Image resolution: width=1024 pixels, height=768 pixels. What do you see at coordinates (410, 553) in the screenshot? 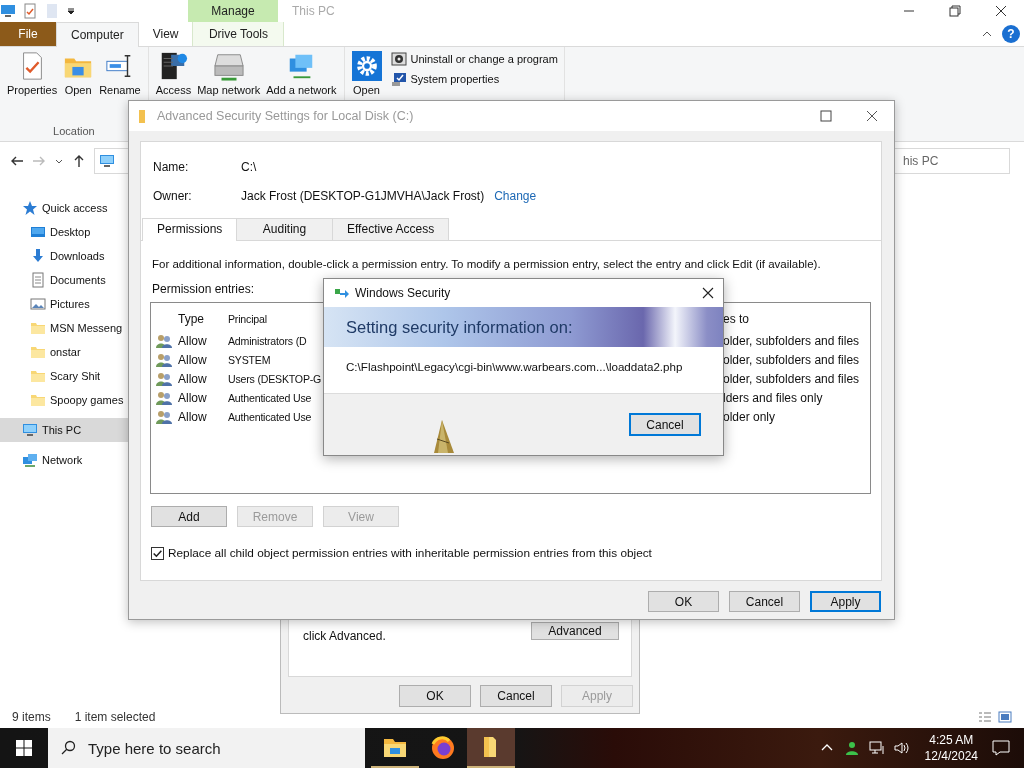
I see `checkbox-label: Replace all child object permission entries with inheritable permission entries from this object` at bounding box center [410, 553].